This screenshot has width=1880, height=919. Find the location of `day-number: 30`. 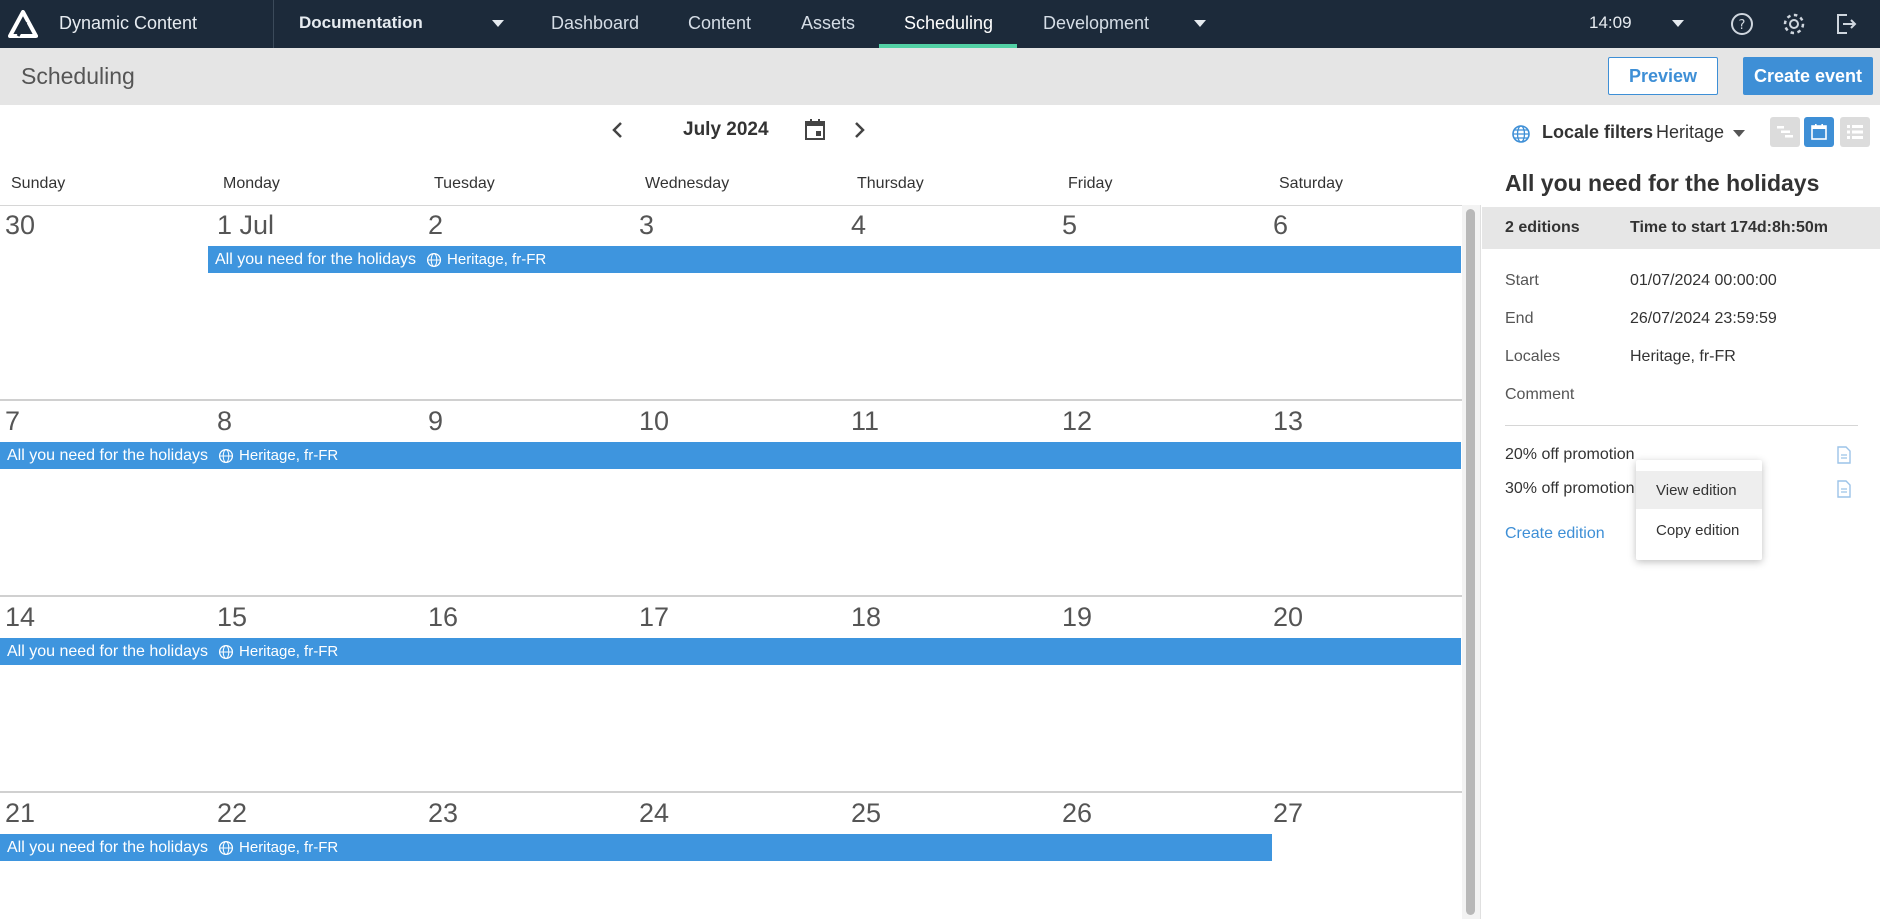

day-number: 30 is located at coordinates (20, 225).